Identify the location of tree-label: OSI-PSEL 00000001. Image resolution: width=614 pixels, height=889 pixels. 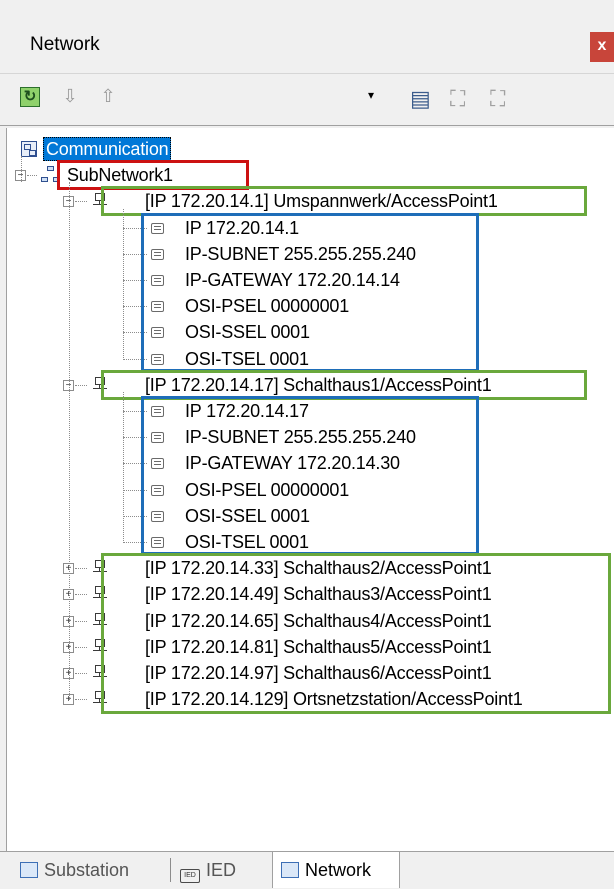
(267, 489).